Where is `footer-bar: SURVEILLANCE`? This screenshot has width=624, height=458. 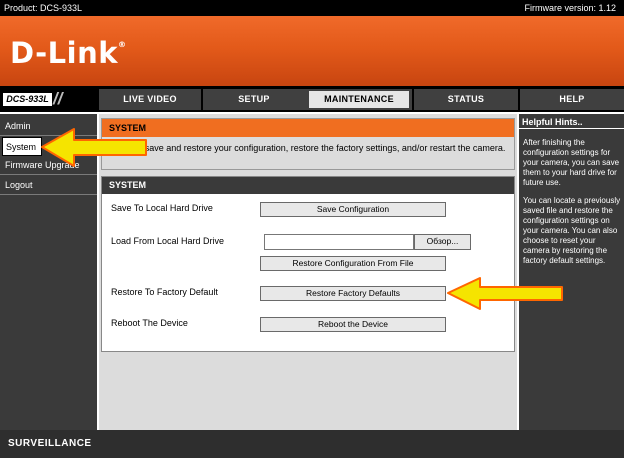 footer-bar: SURVEILLANCE is located at coordinates (312, 444).